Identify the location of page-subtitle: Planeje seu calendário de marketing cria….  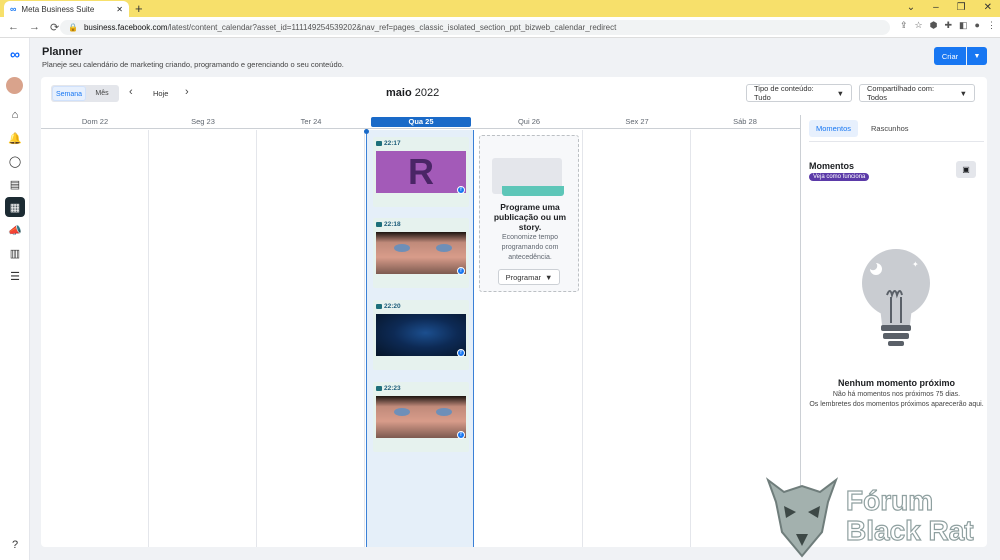
(193, 64).